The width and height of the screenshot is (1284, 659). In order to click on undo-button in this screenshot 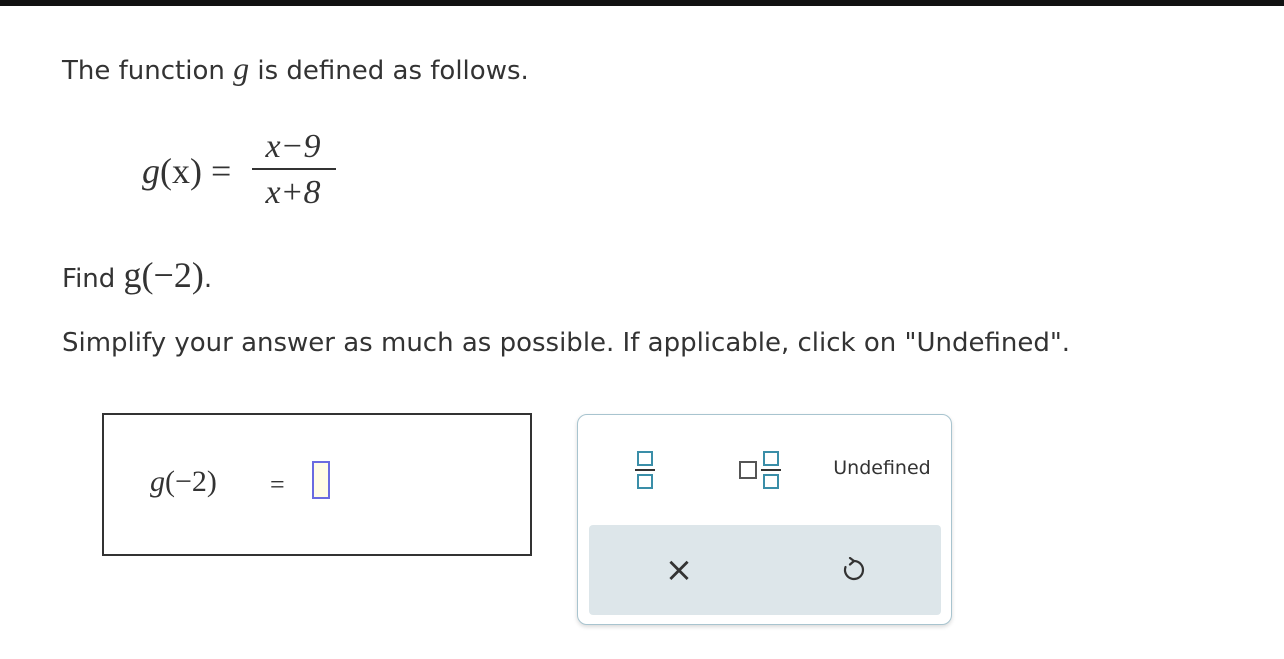, I will do `click(854, 570)`.